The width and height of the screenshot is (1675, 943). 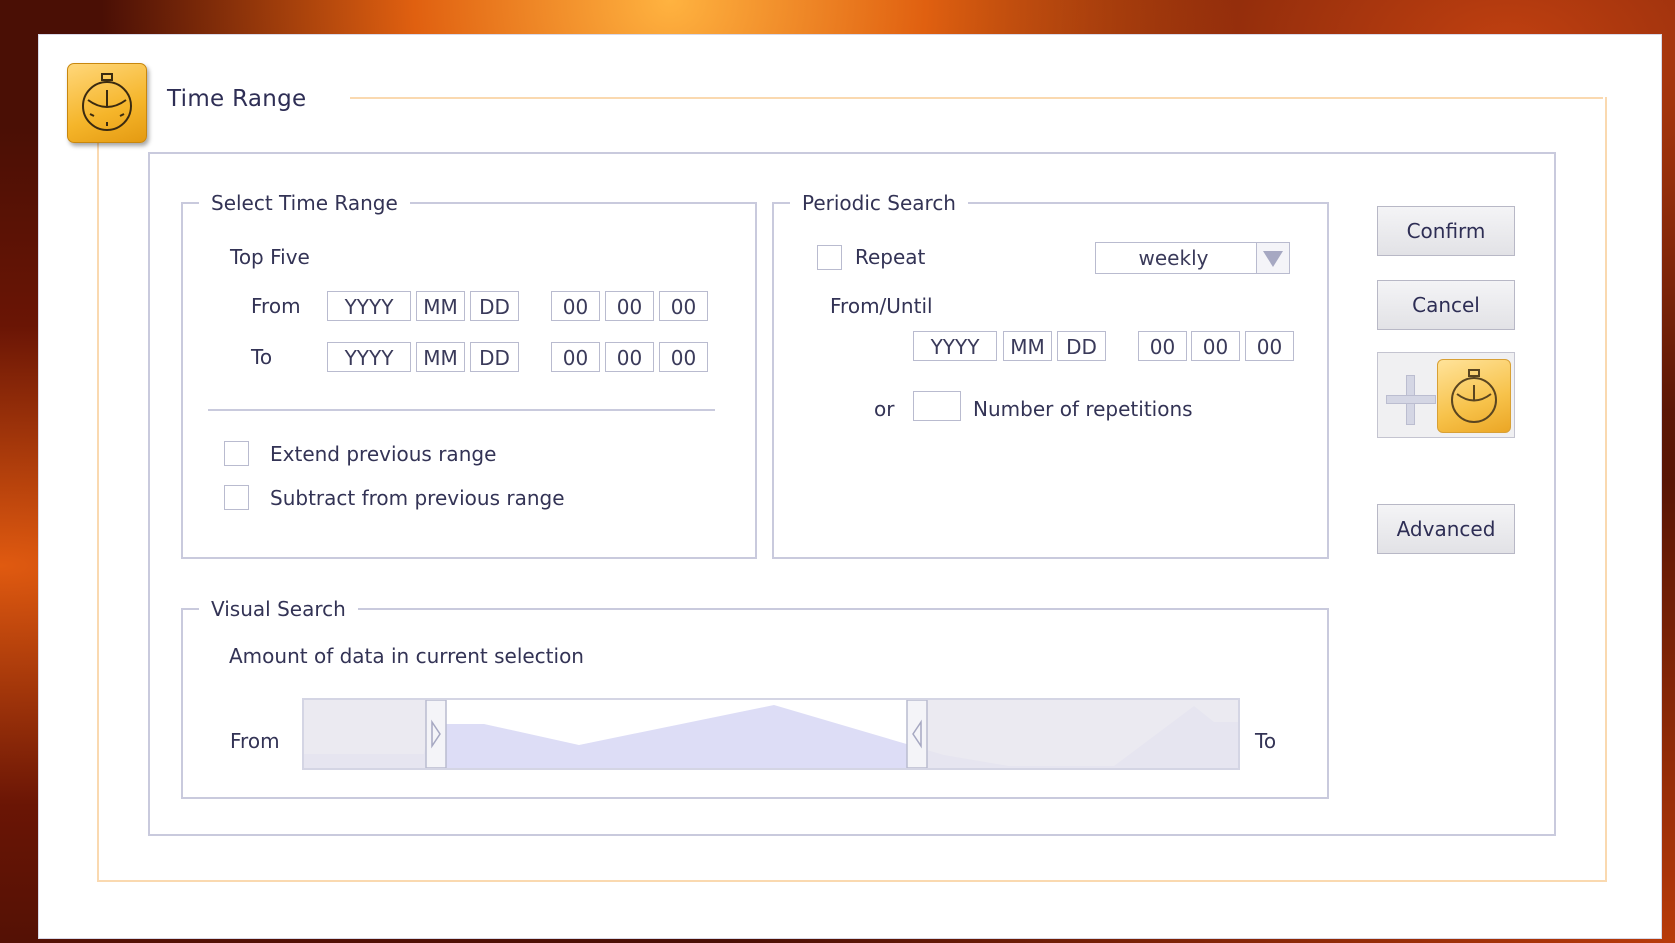 I want to click on confirm-button: Confirm, so click(x=1446, y=231).